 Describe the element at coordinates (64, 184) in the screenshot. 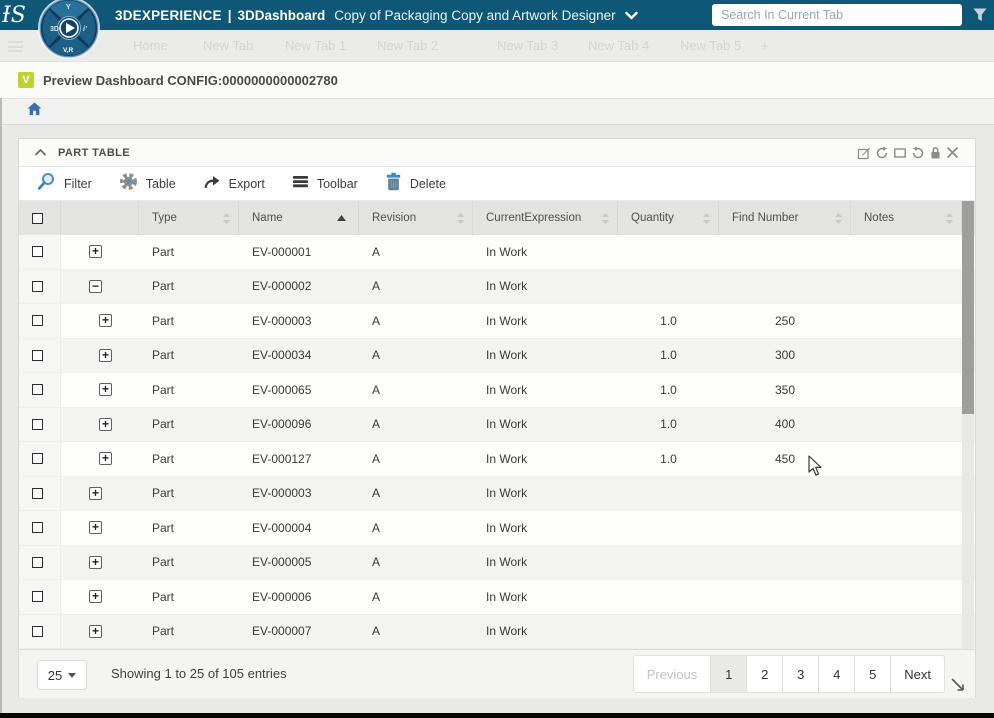

I see `filter-button: Filter` at that location.